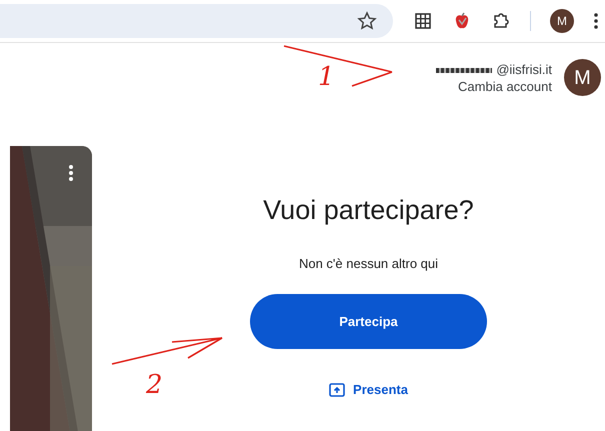 The image size is (605, 431). Describe the element at coordinates (368, 389) in the screenshot. I see `present-button: Presenta` at that location.